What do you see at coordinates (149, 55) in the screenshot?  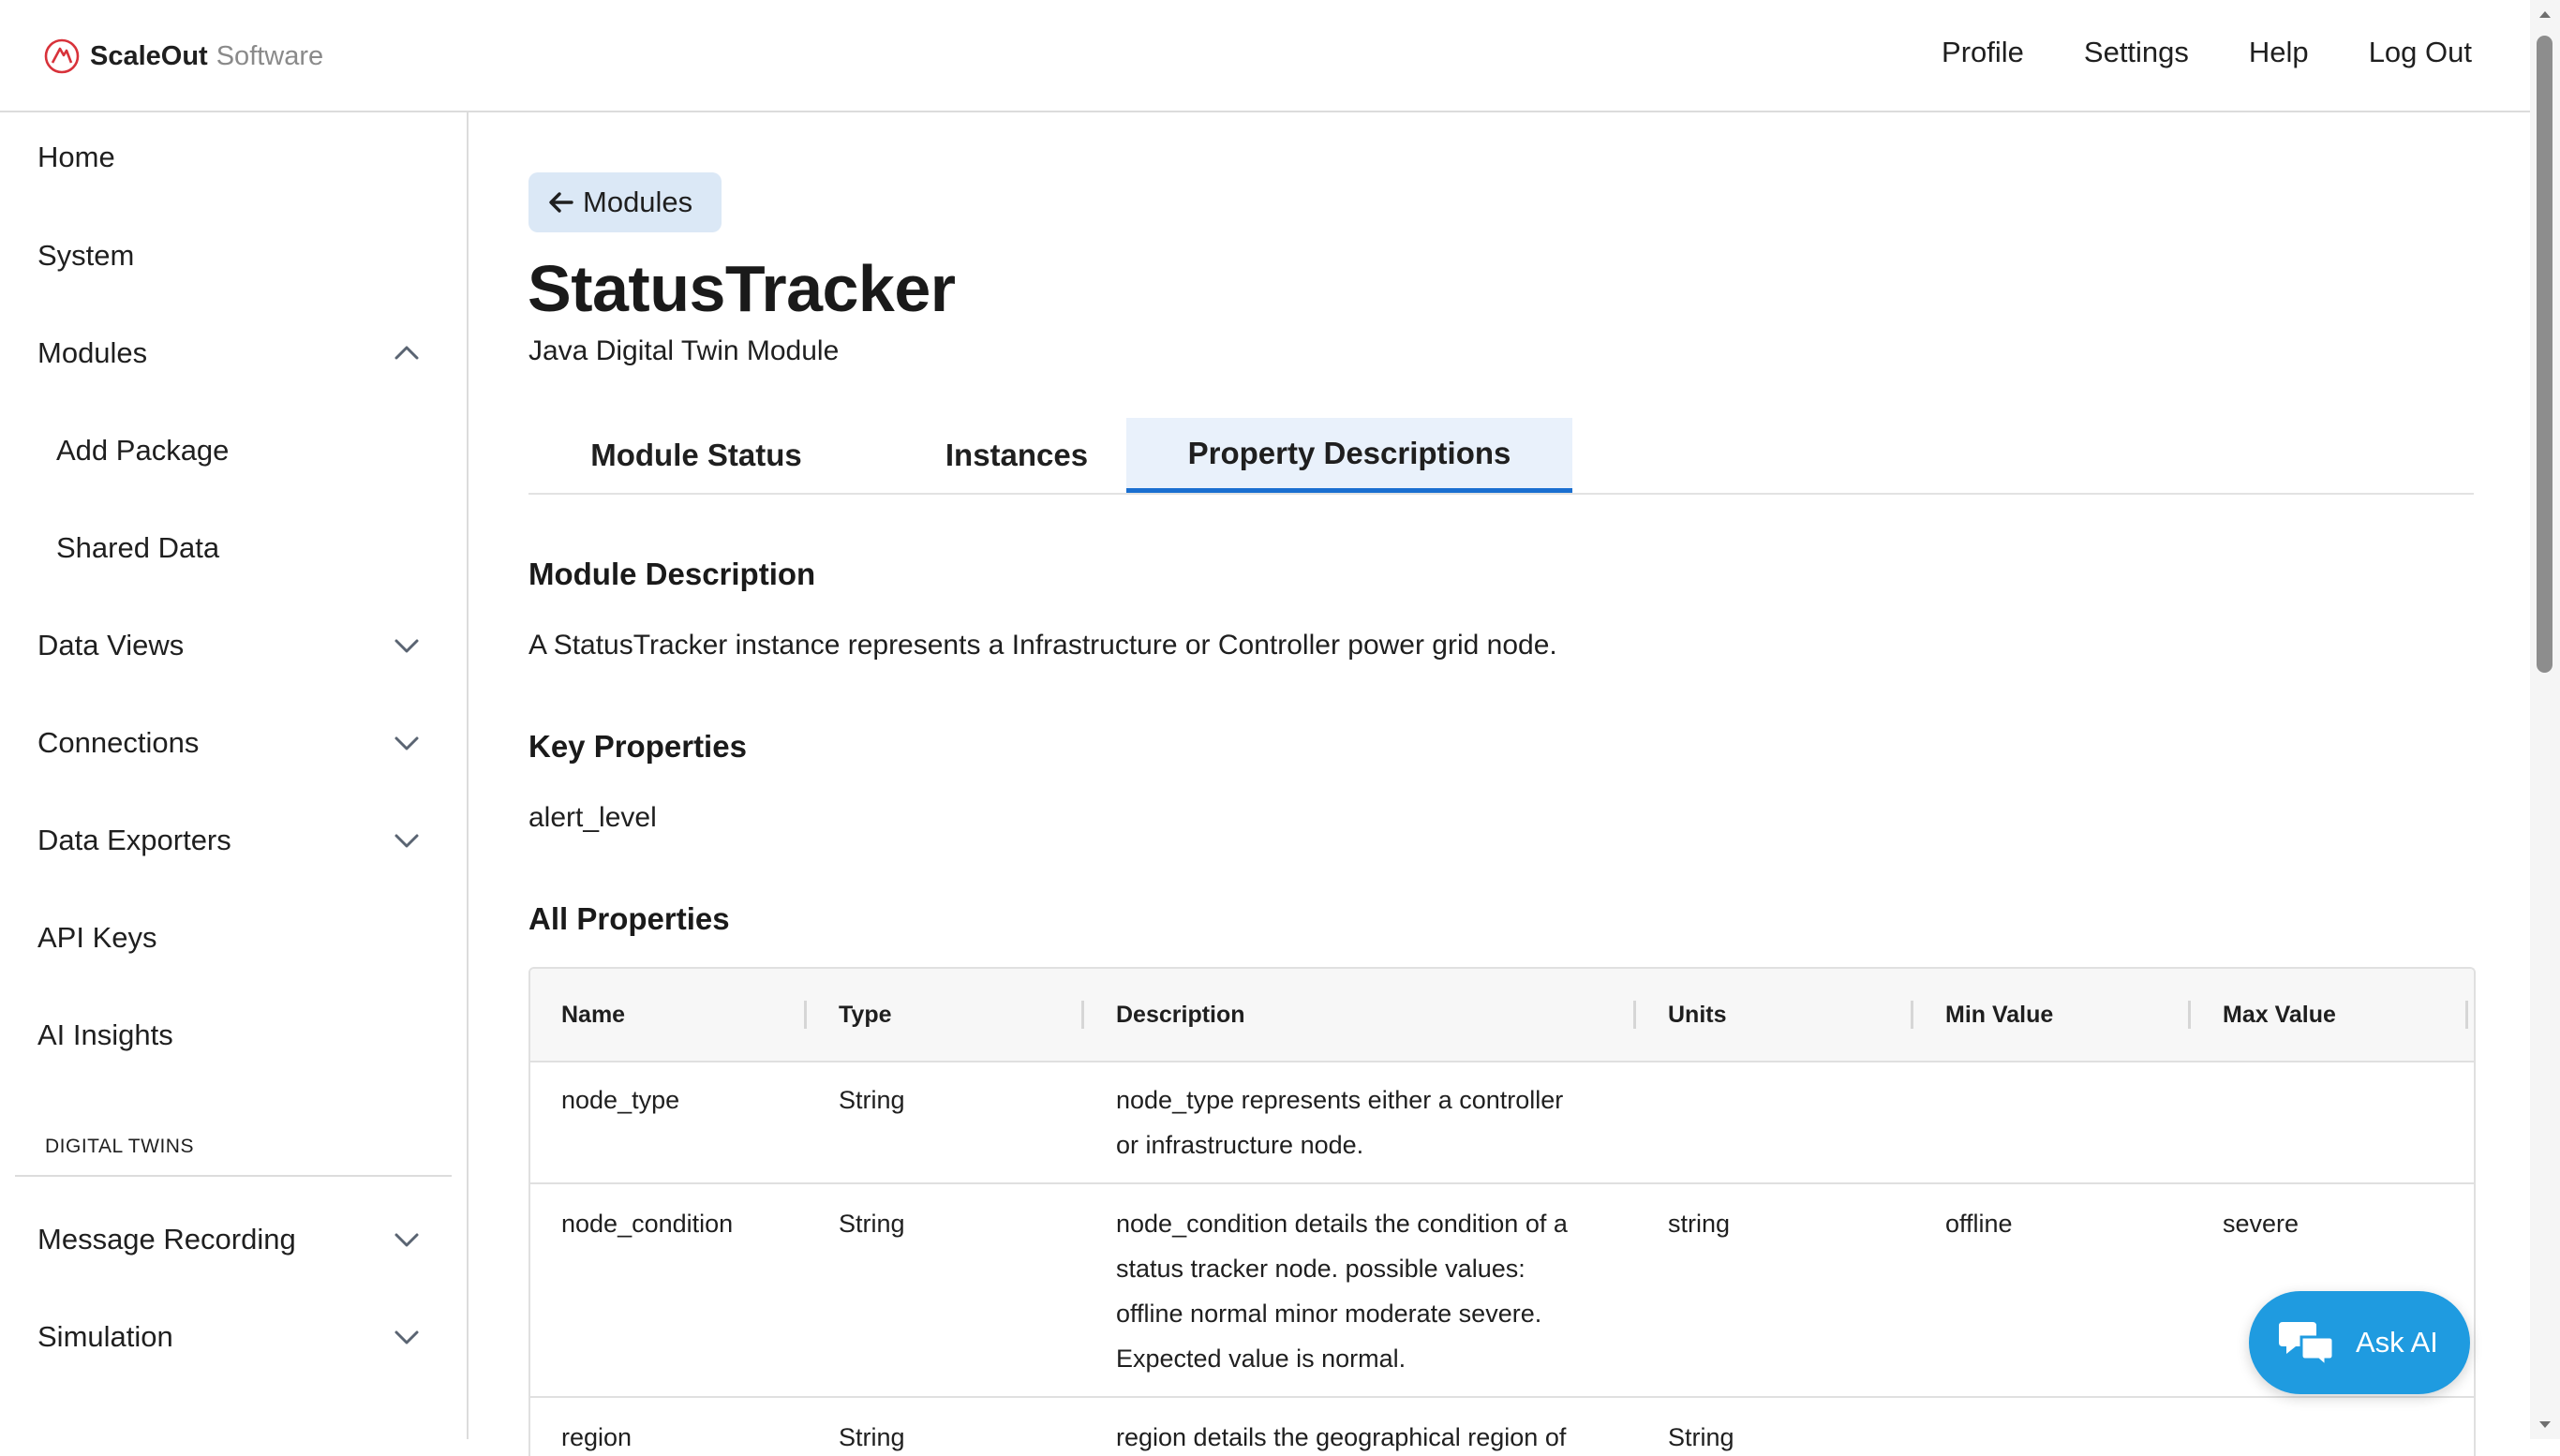 I see `brand-name: ScaleOut` at bounding box center [149, 55].